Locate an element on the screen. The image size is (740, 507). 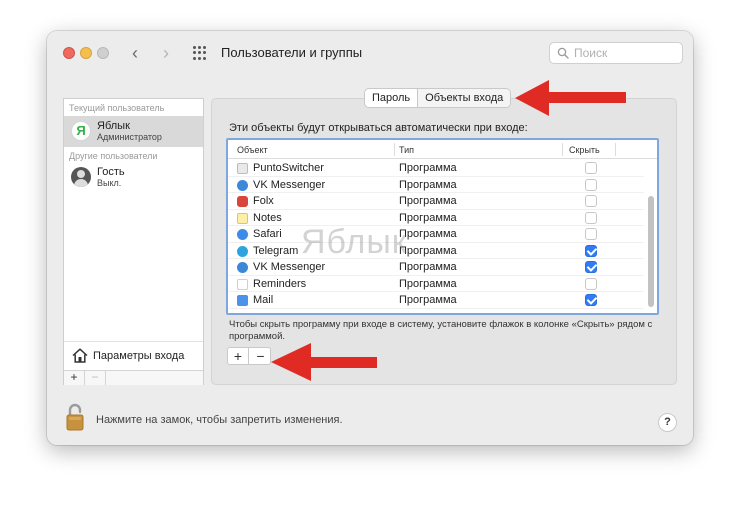
scrollbar-thumb is located at coordinates (651, 251).